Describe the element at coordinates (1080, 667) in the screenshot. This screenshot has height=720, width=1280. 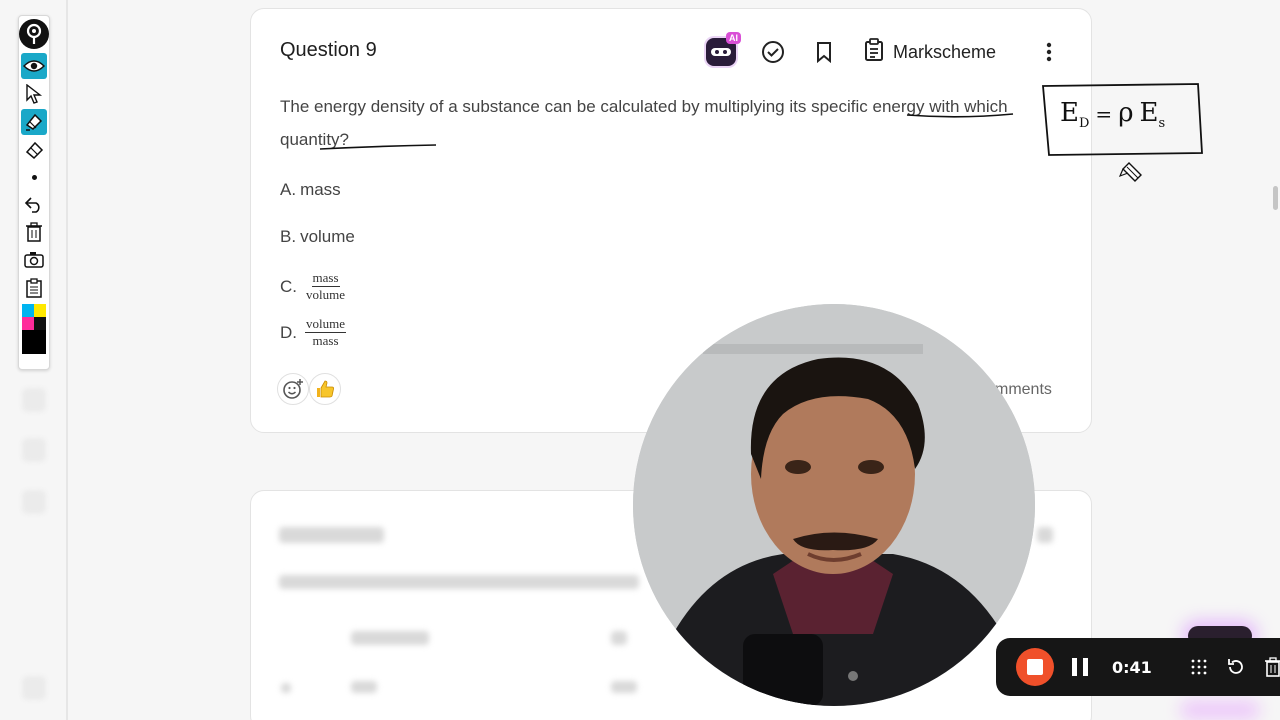
I see `pause-icon` at that location.